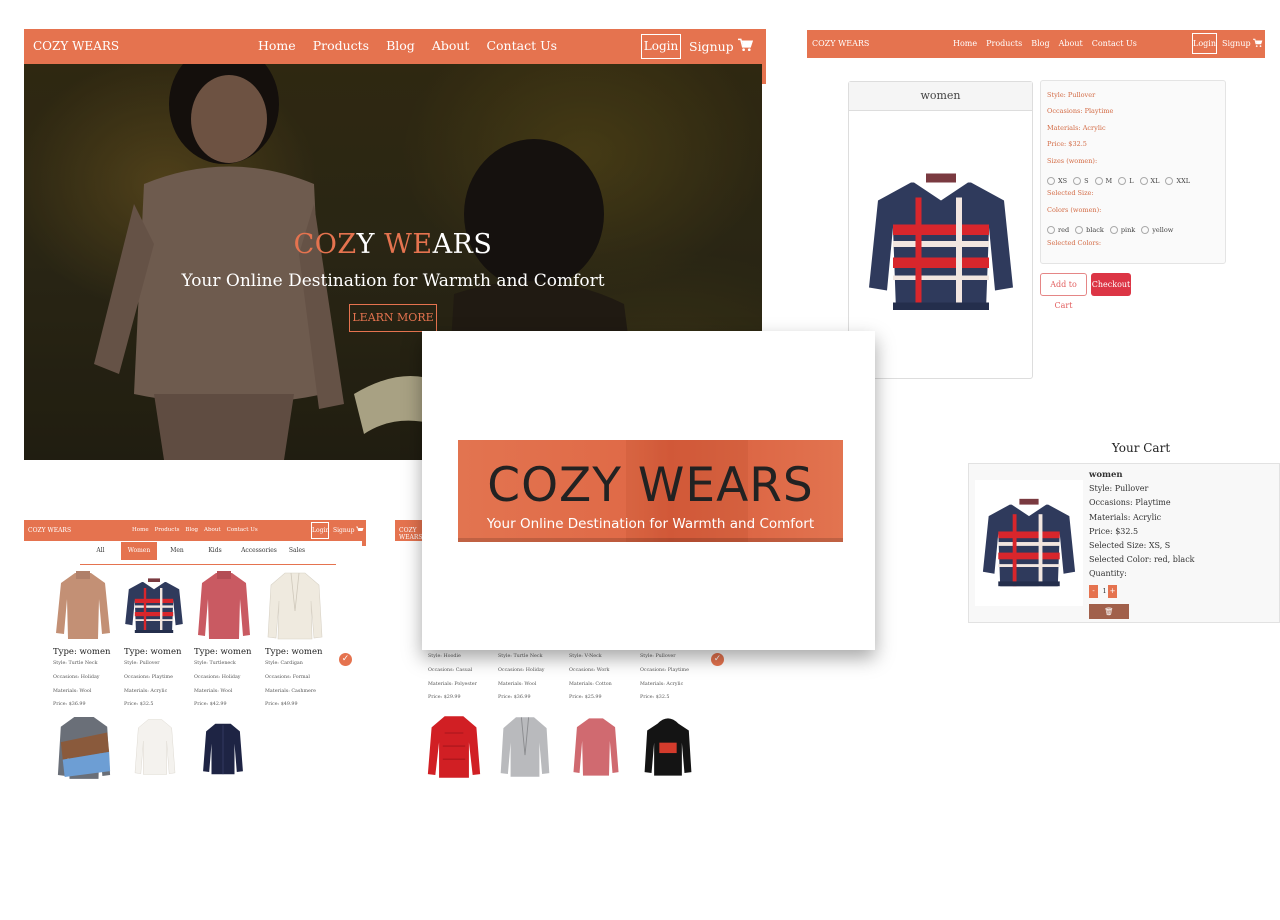  I want to click on color-option-pink: pink, so click(1122, 230).